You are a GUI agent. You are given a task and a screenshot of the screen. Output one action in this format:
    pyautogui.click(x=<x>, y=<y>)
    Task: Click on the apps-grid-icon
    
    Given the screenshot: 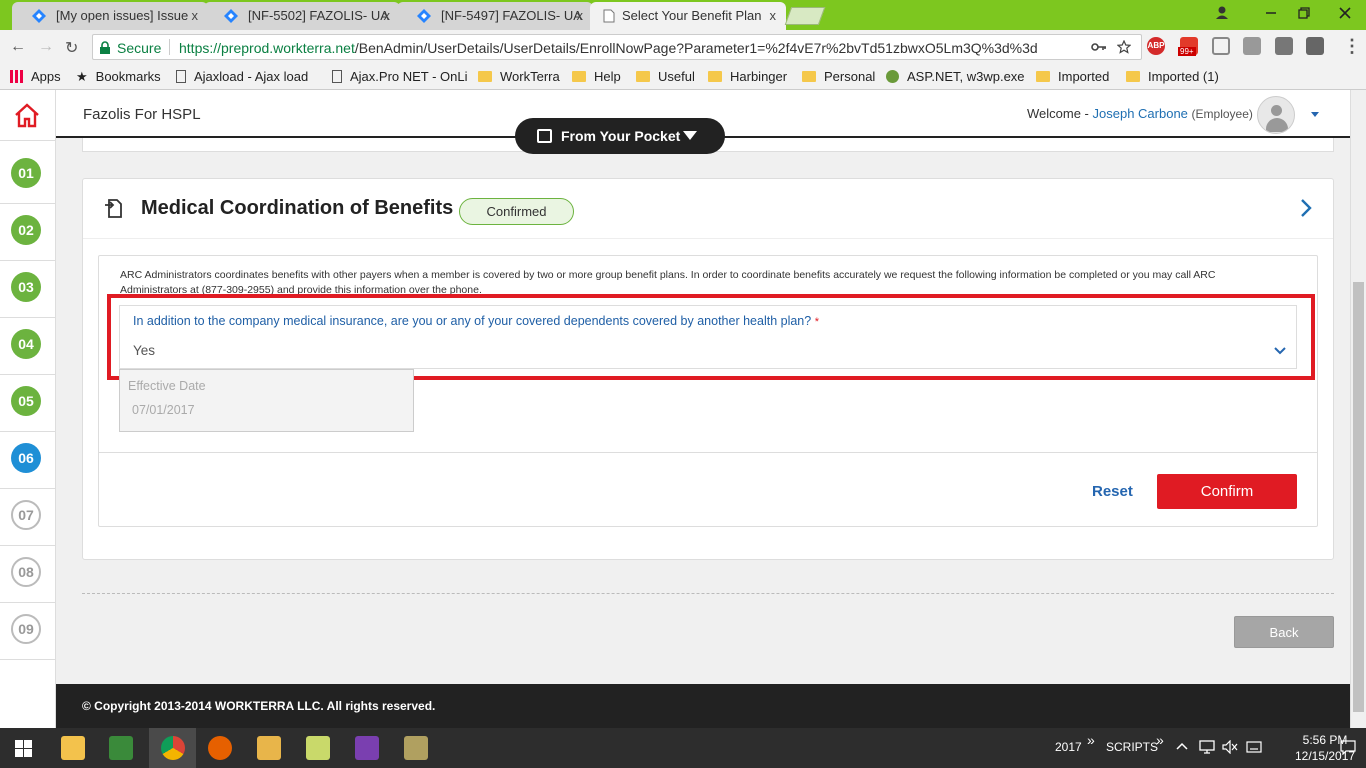 What is the action you would take?
    pyautogui.click(x=16, y=76)
    